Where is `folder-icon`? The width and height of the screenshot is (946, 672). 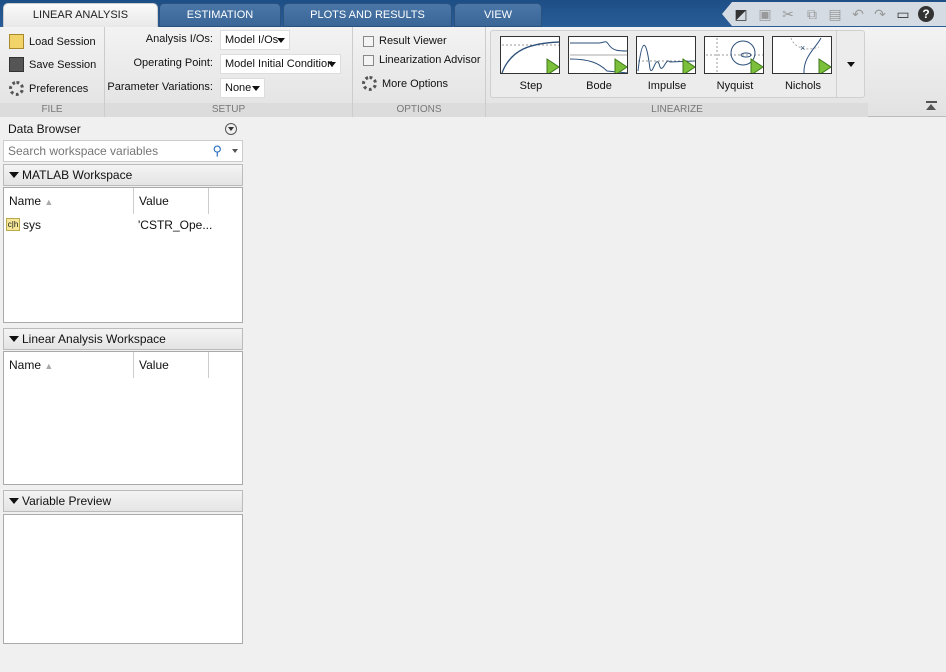
folder-icon is located at coordinates (16, 41).